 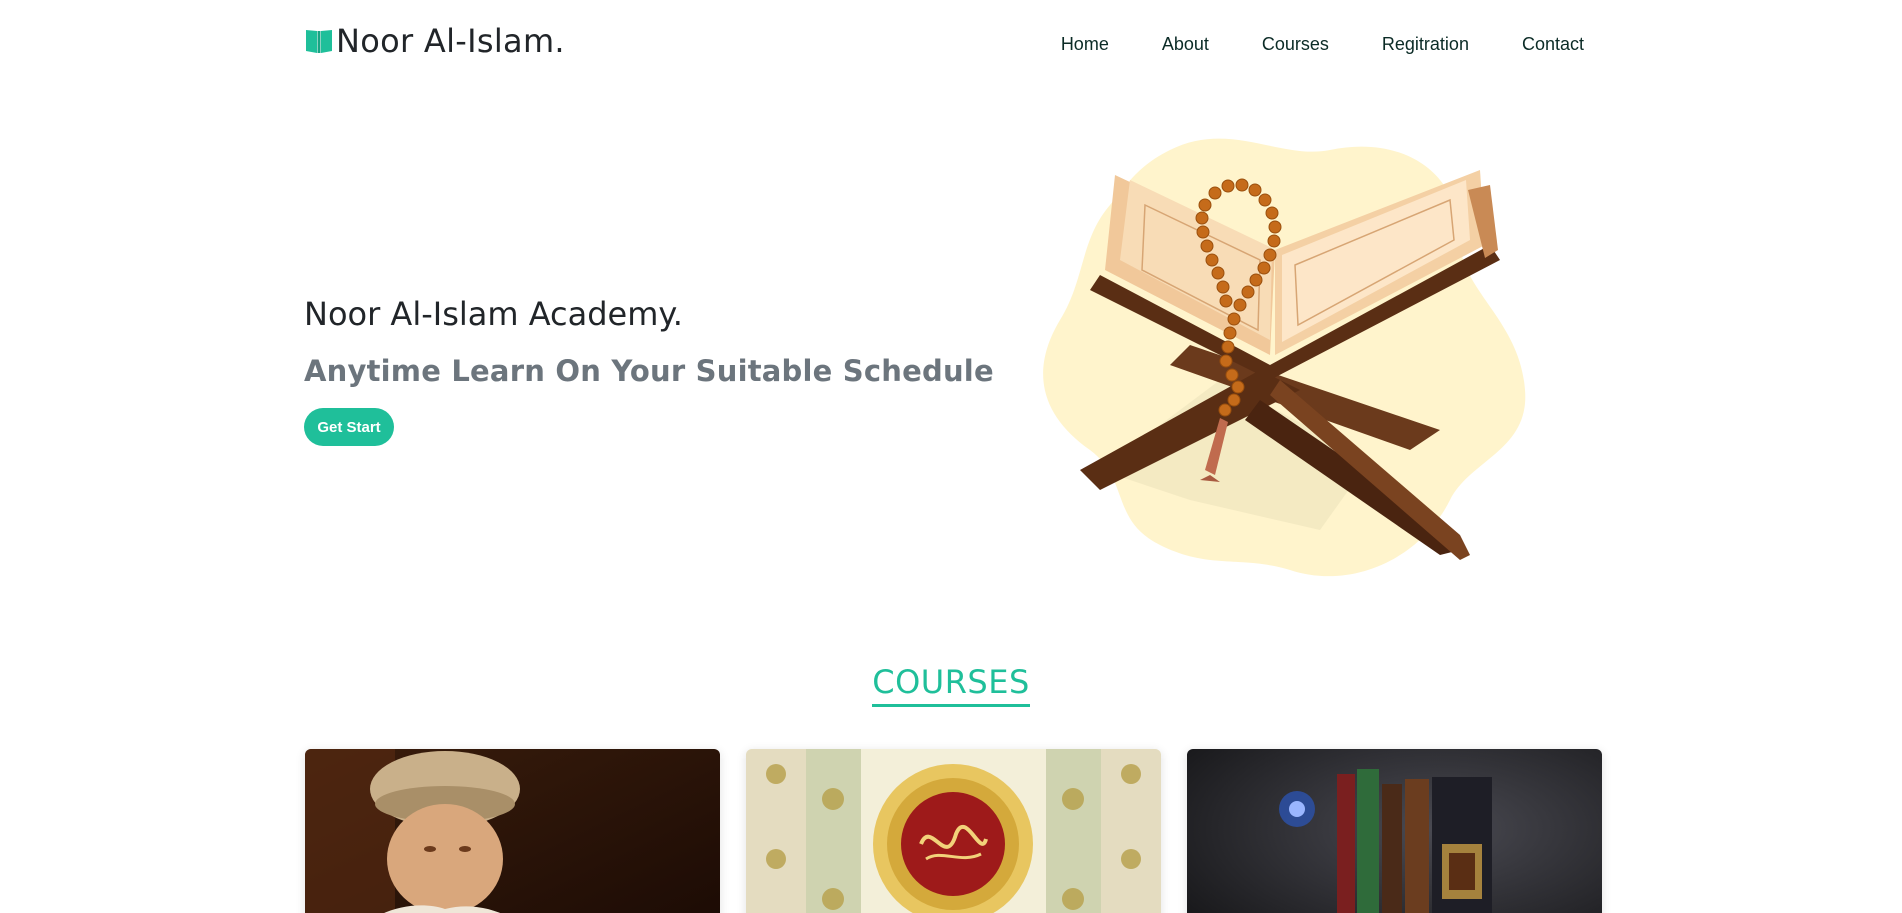 I want to click on hero-subtitle: Anytime Learn On Your Suitable Schedule, so click(x=649, y=371).